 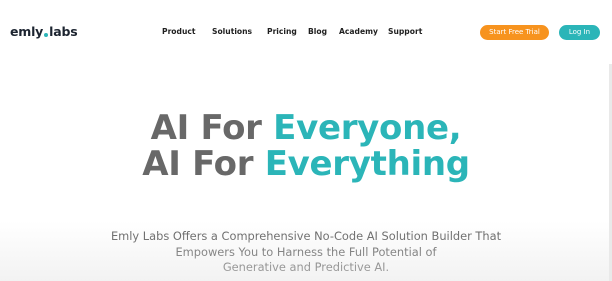 I want to click on login-button: Log In, so click(x=579, y=32).